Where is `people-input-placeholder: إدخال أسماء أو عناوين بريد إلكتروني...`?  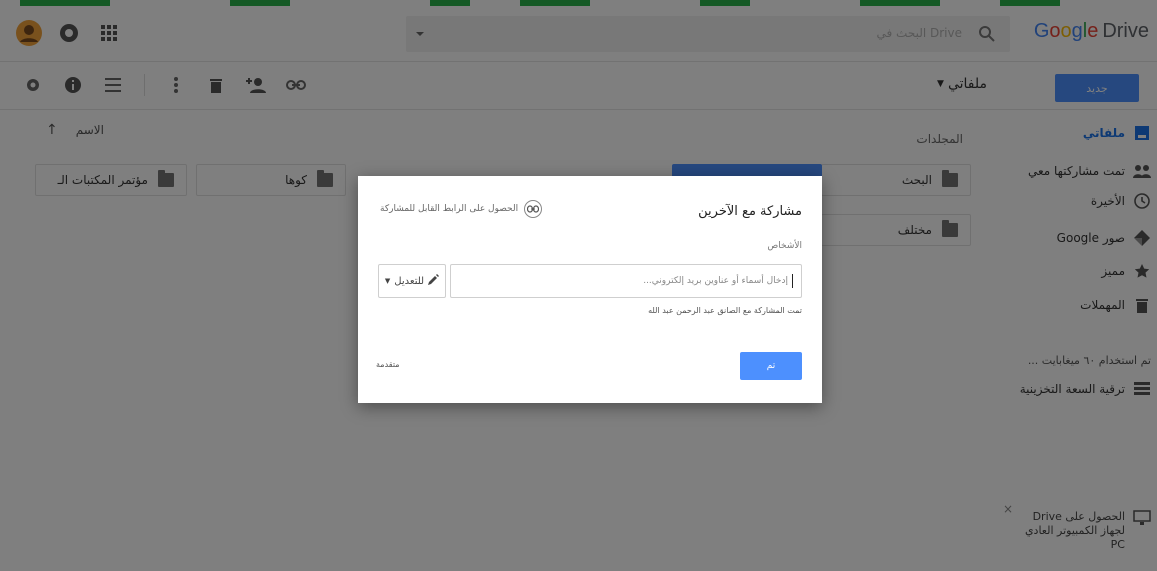
people-input-placeholder: إدخال أسماء أو عناوين بريد إلكتروني... is located at coordinates (715, 281).